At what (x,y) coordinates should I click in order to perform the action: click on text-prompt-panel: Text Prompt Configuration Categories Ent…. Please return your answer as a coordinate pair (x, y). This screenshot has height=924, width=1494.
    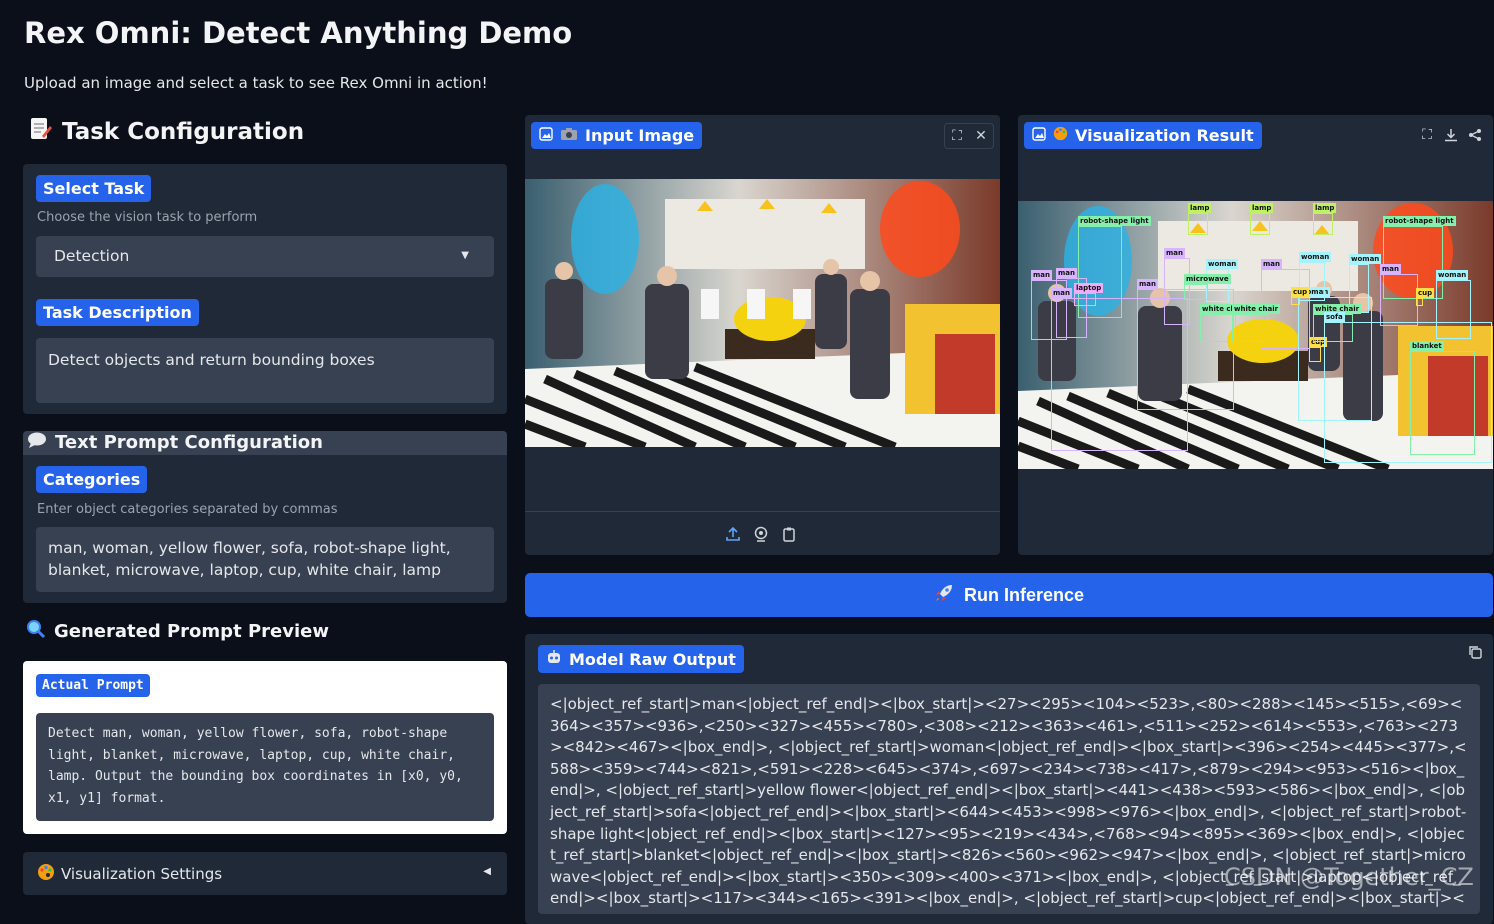
    Looking at the image, I should click on (265, 517).